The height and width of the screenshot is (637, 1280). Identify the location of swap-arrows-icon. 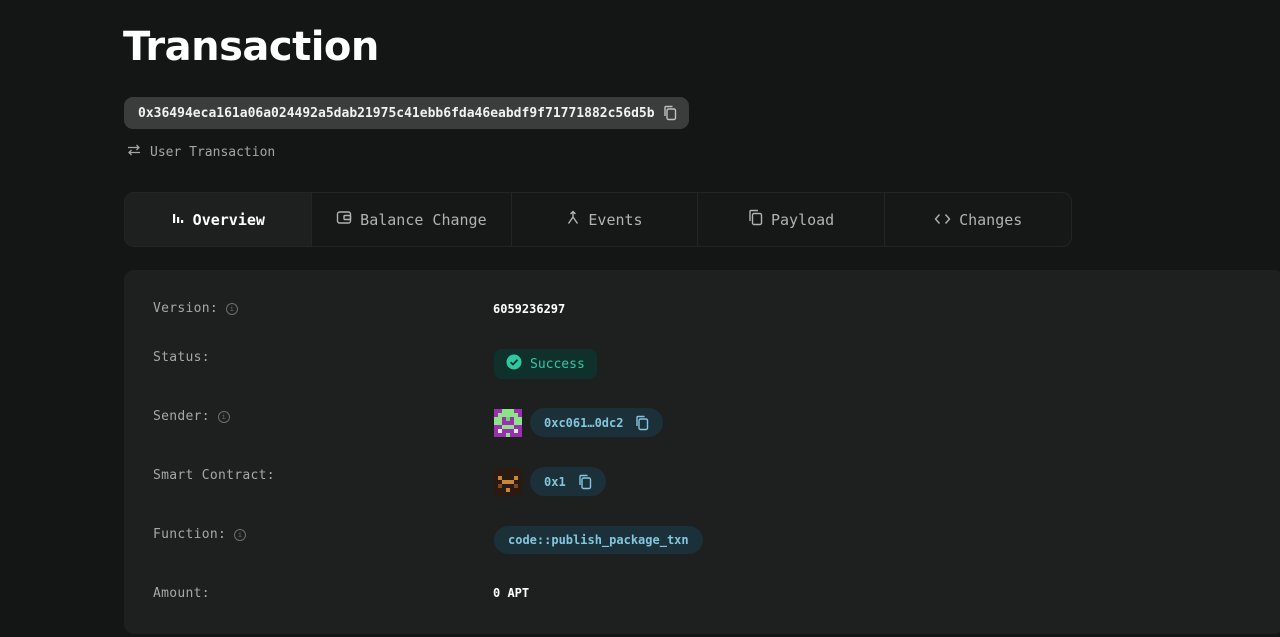
(134, 152).